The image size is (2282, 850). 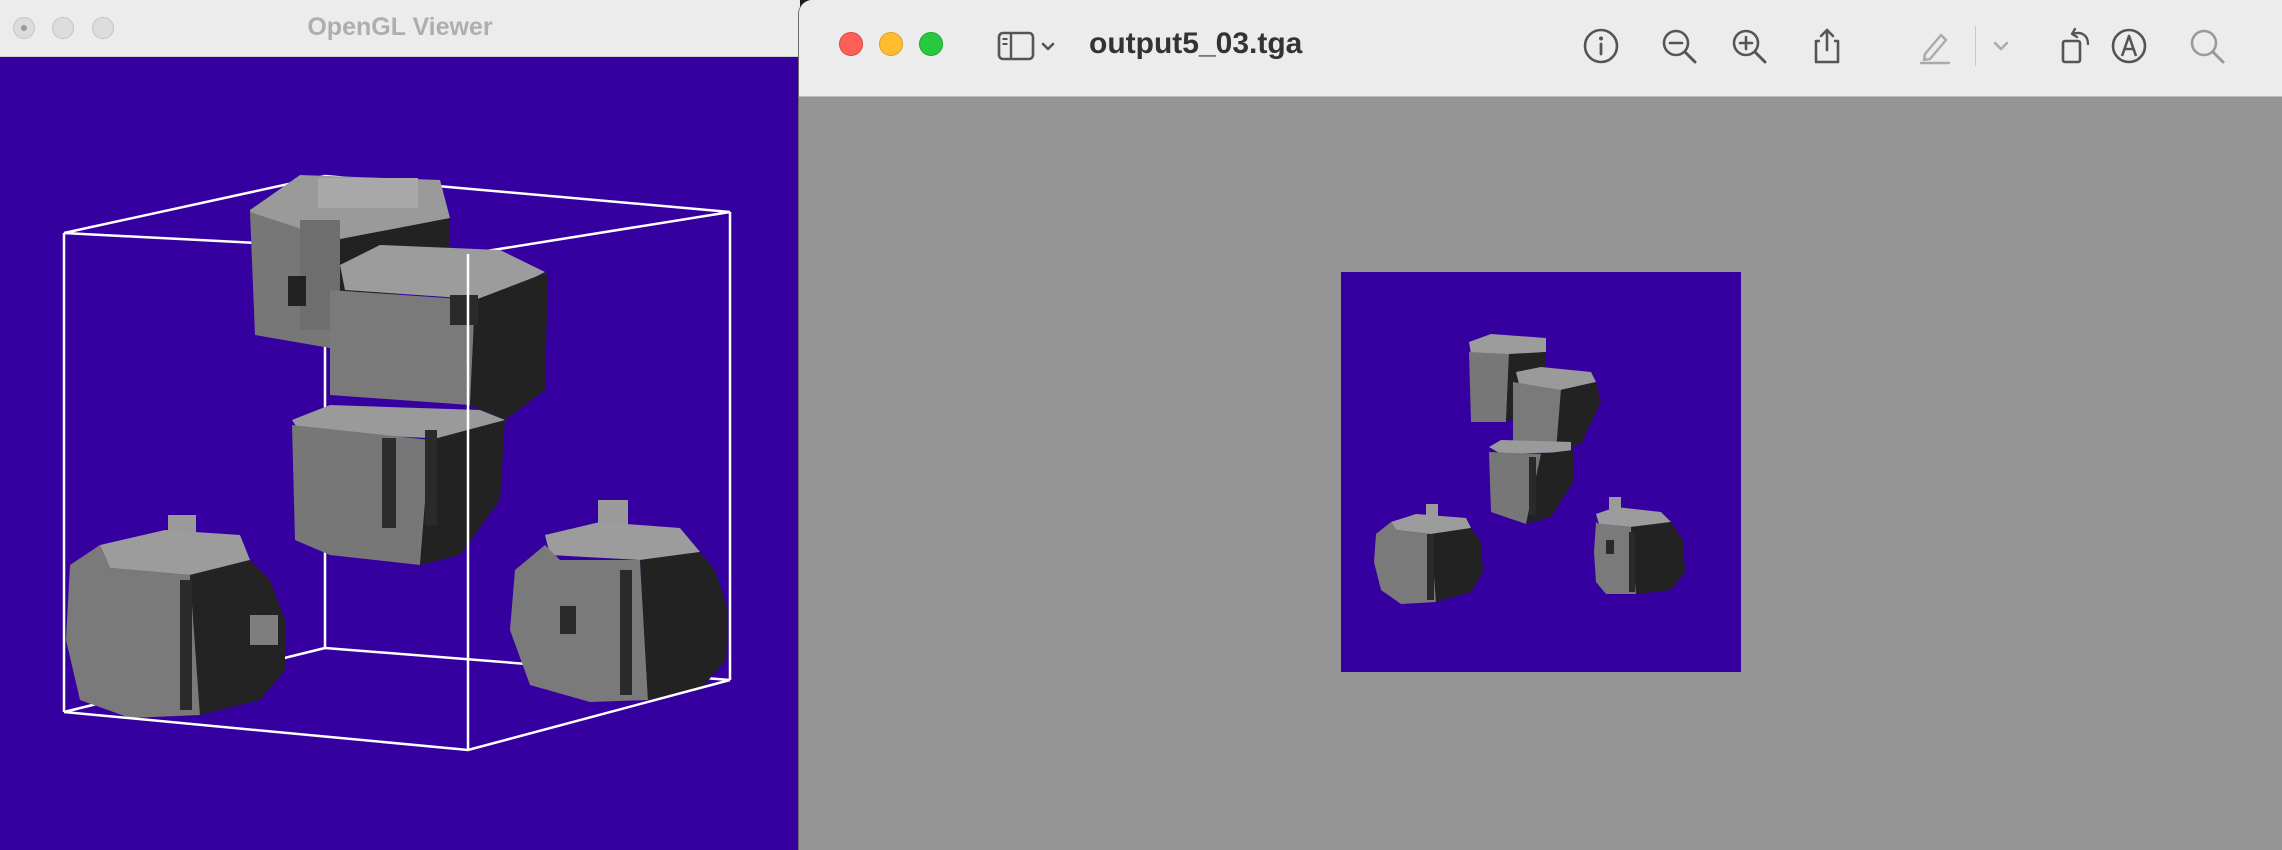 I want to click on annotate-button, so click(x=2129, y=46).